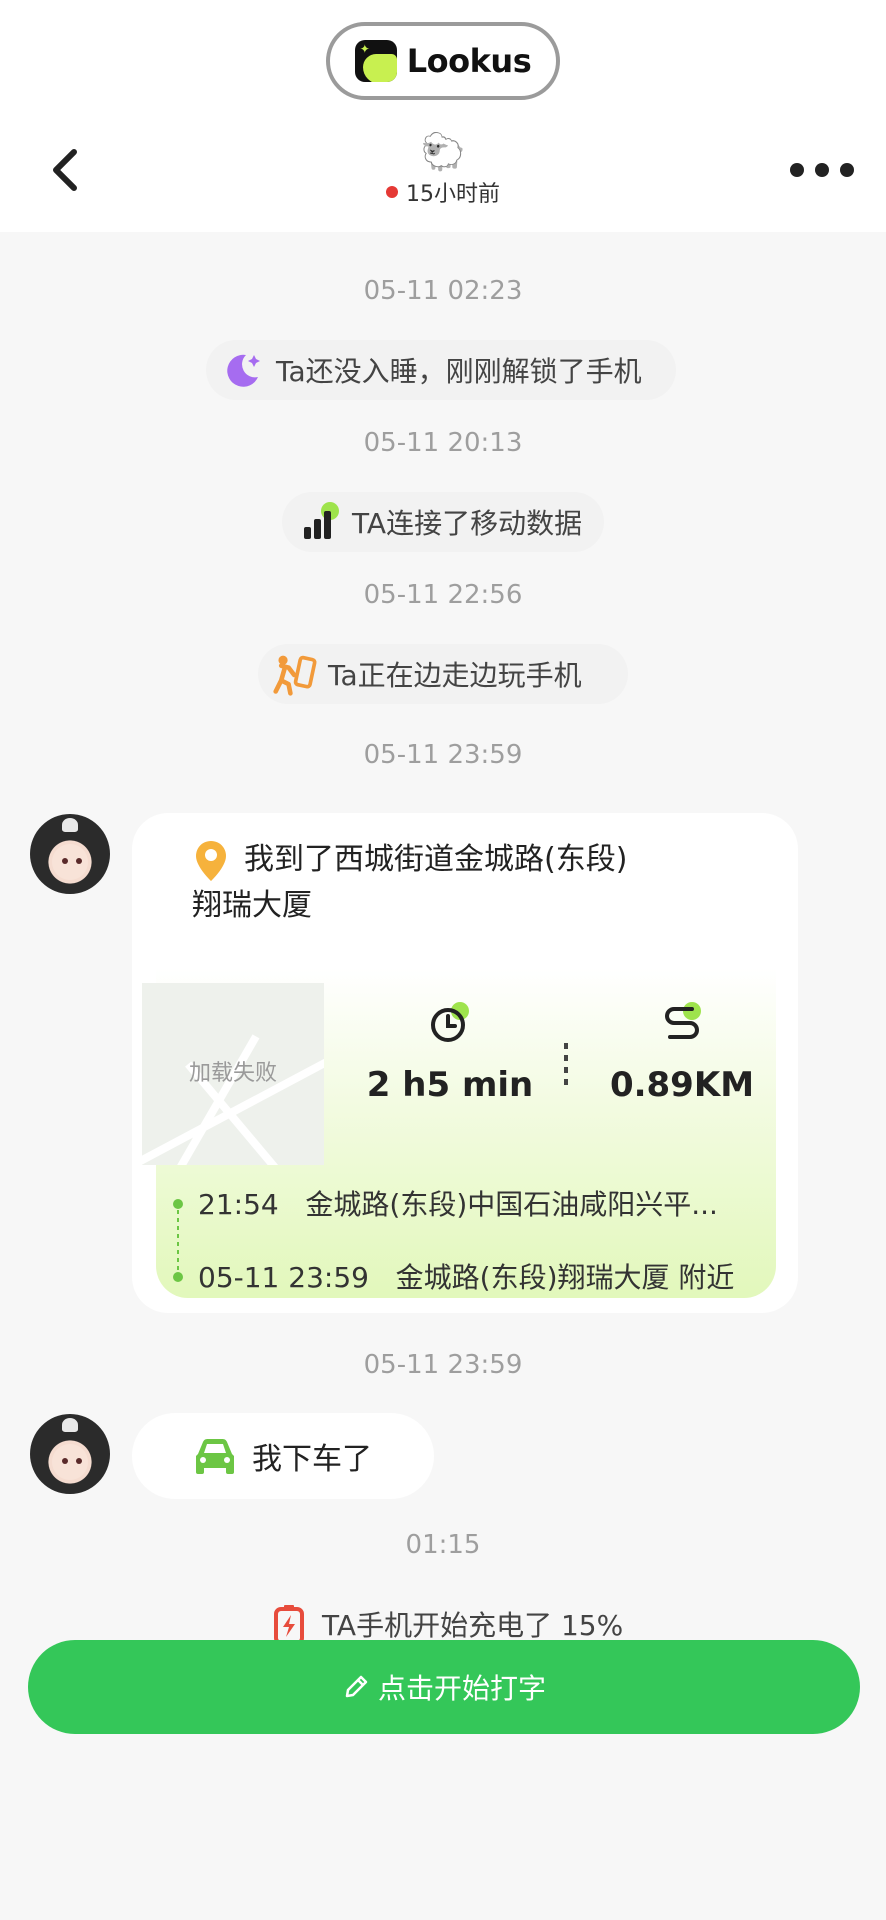 The height and width of the screenshot is (1920, 886). Describe the element at coordinates (243, 370) in the screenshot. I see `moon-icon` at that location.